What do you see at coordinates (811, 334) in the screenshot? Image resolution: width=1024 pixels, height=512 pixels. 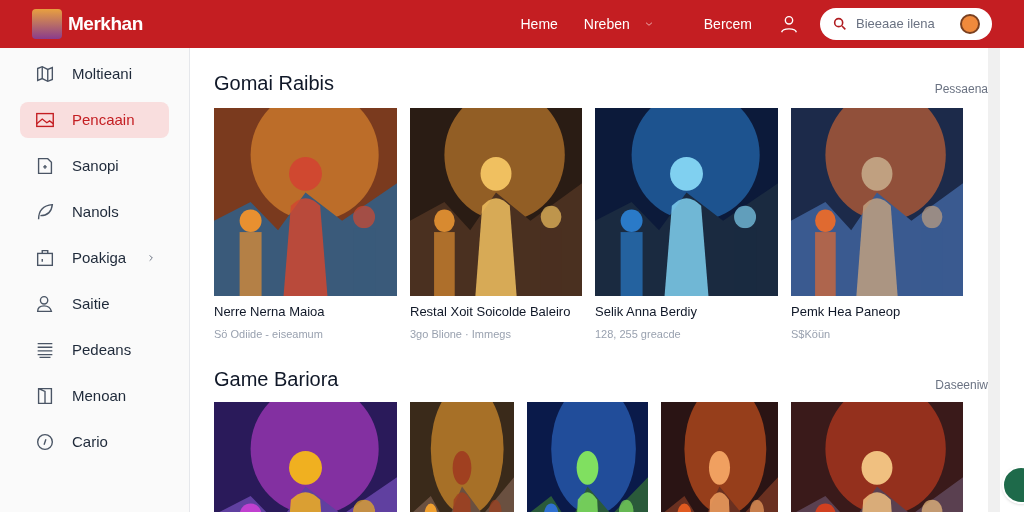 I see `card-subtitle: S$Köün` at bounding box center [811, 334].